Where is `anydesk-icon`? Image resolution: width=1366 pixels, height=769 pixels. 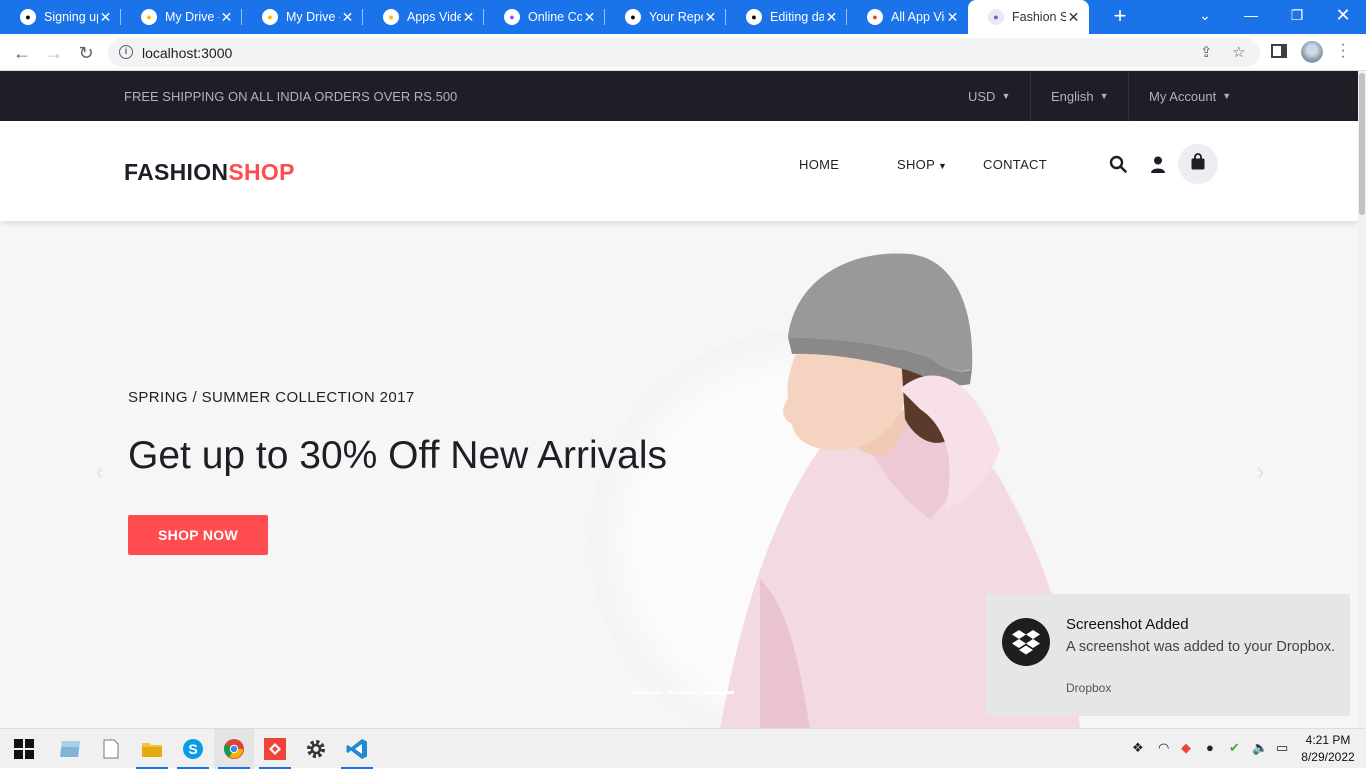
anydesk-icon is located at coordinates (275, 749).